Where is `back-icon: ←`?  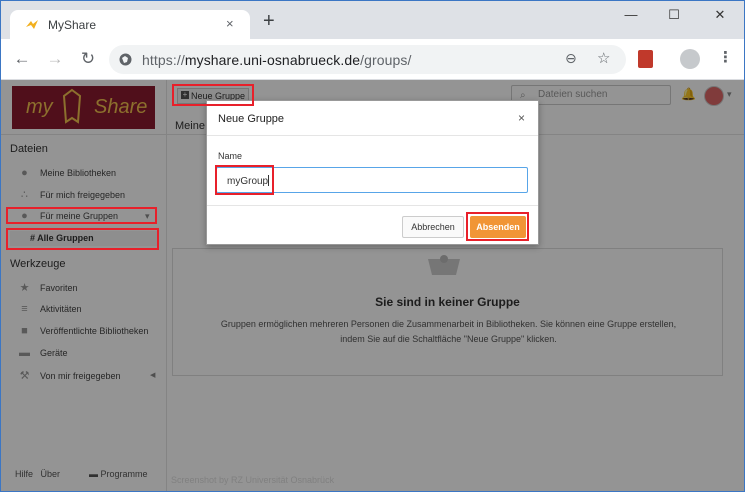
back-icon: ← is located at coordinates (22, 59).